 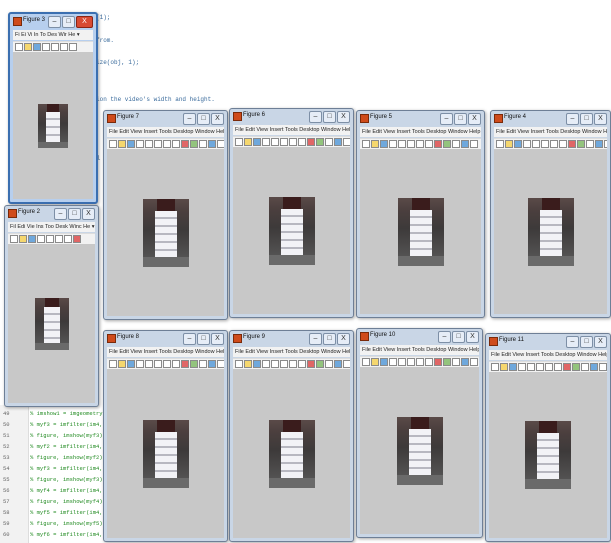 I want to click on title-bar: Figure 5 – □ X, so click(x=420, y=118).